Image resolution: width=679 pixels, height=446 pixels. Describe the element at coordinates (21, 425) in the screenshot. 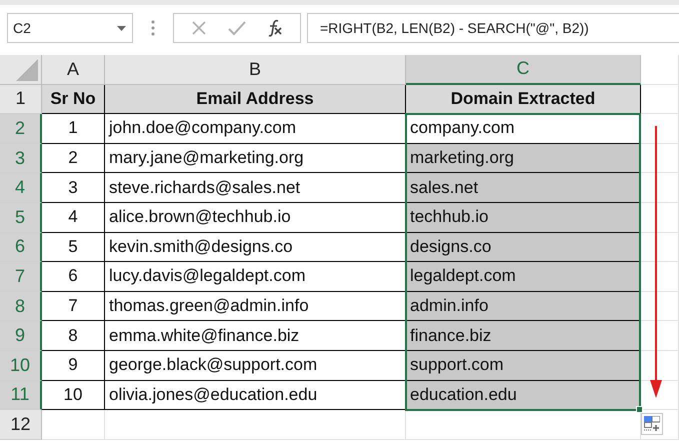

I see `row-header: 12` at that location.